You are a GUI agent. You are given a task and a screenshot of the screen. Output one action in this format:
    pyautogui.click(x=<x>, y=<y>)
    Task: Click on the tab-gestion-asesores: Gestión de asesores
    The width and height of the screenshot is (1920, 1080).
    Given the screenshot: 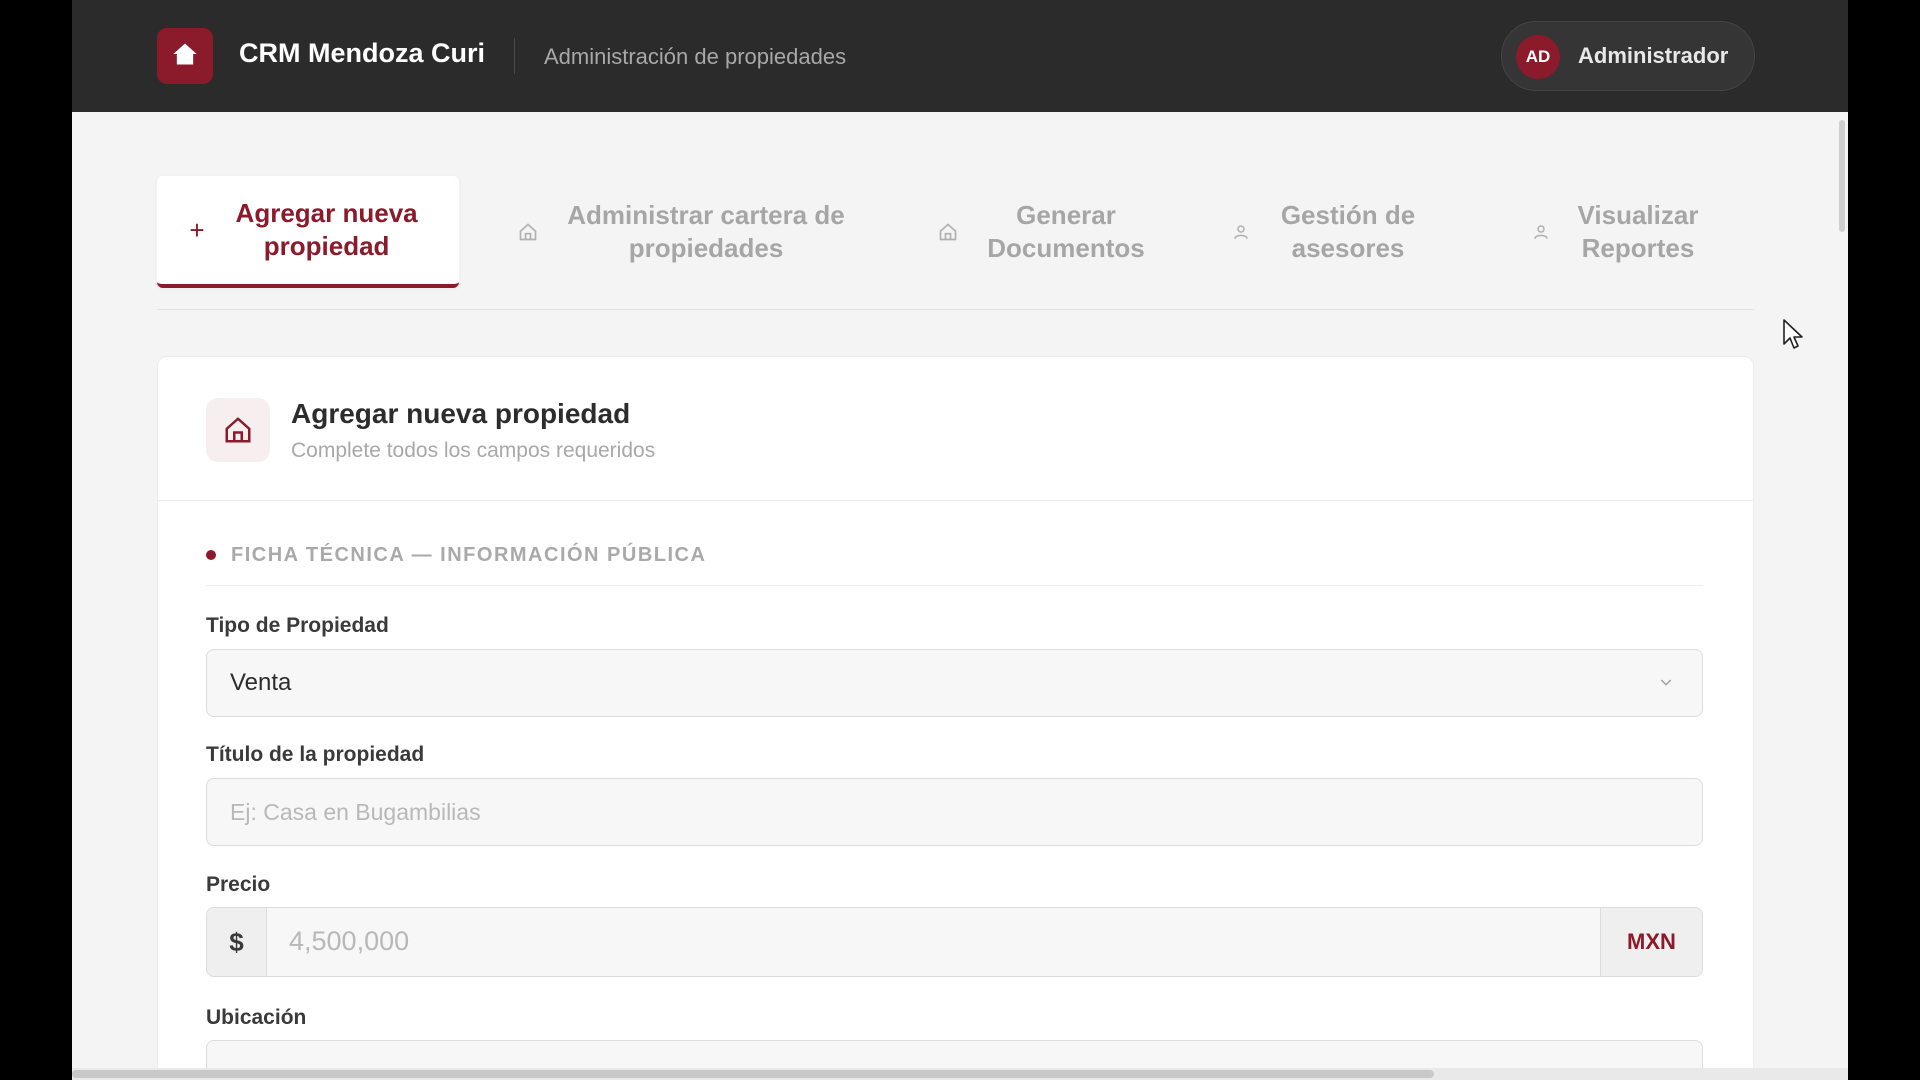 What is the action you would take?
    pyautogui.click(x=1330, y=232)
    